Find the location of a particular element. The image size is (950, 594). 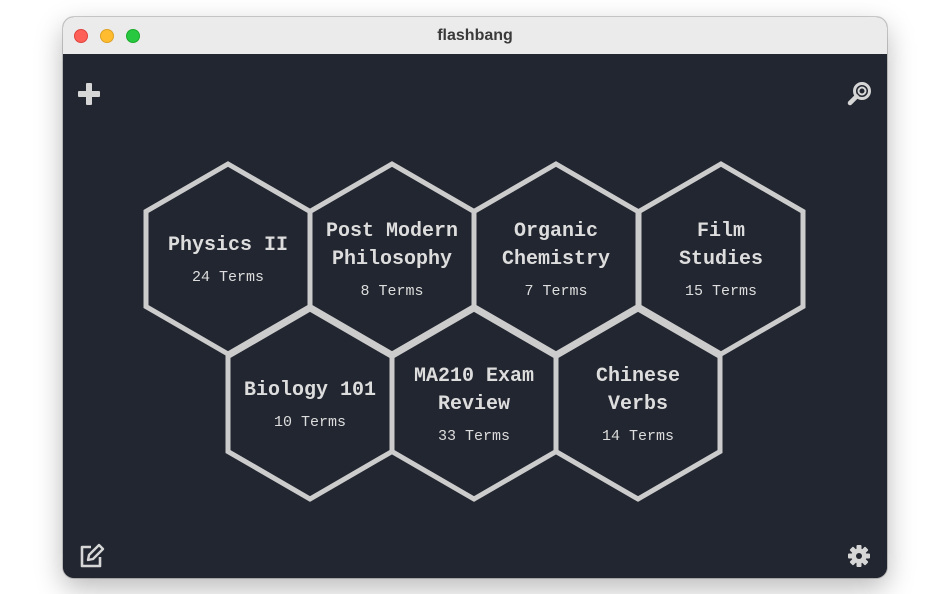

deck-title: Post Modern is located at coordinates (392, 231).